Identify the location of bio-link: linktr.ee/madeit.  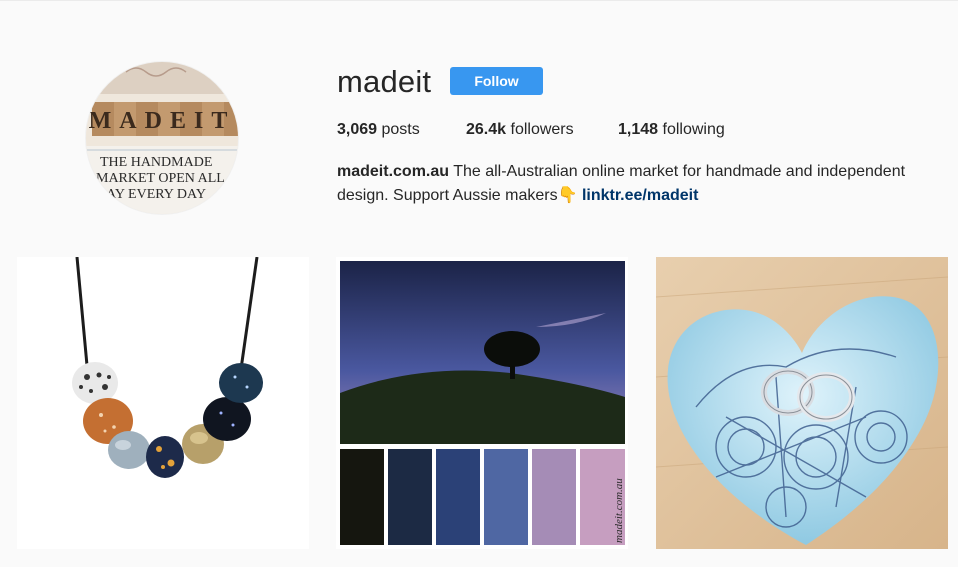
(640, 195).